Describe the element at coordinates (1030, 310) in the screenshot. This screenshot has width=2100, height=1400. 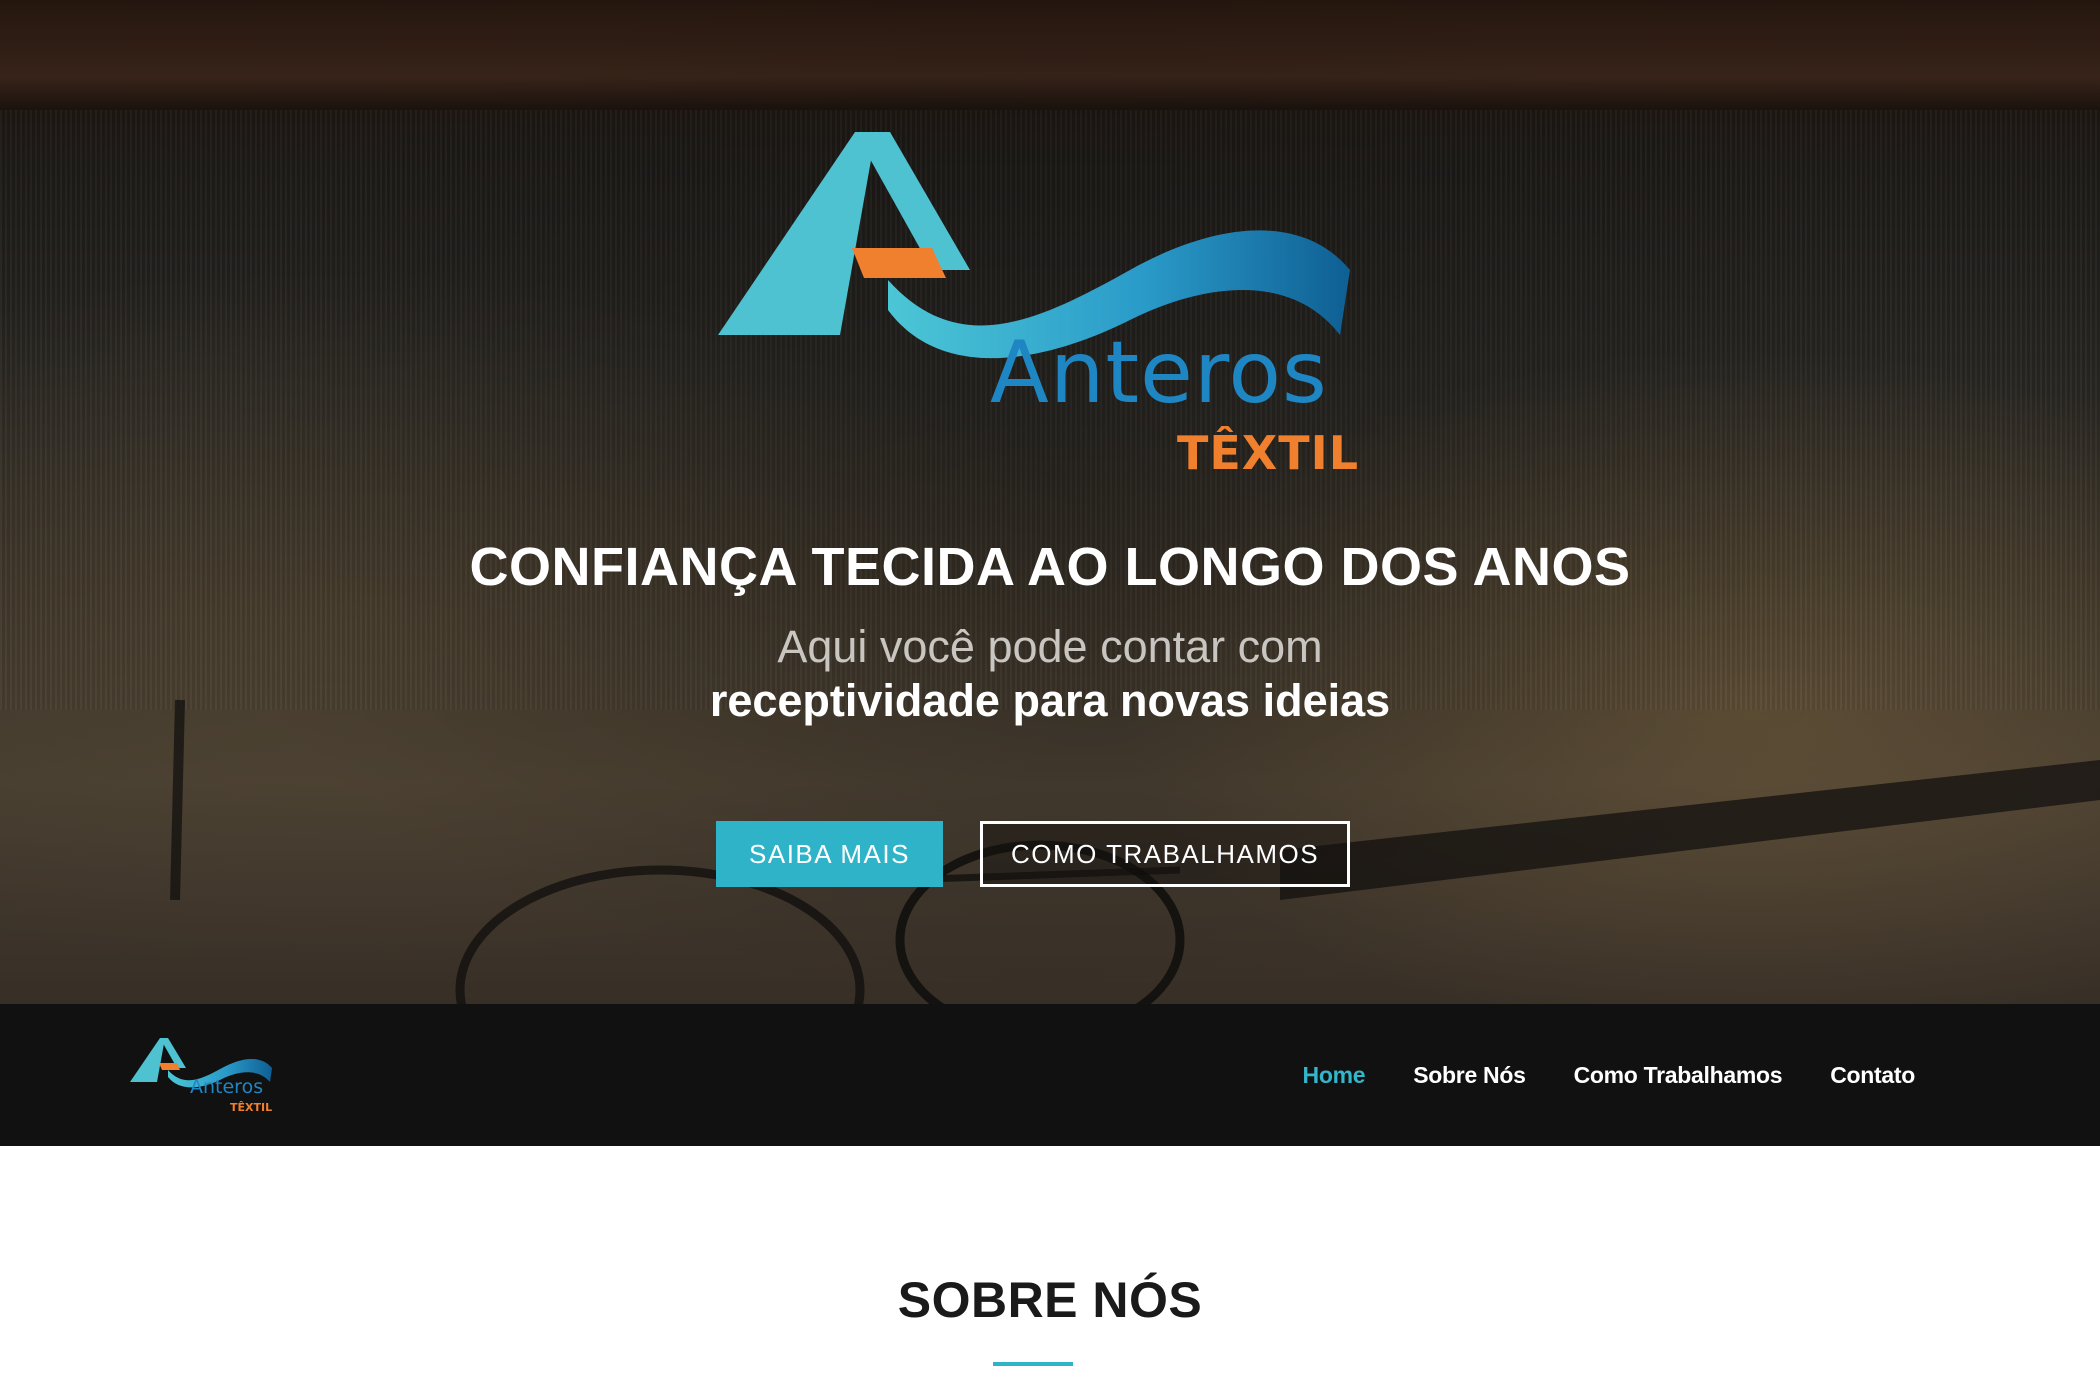
I see `hero-logo: Anteros TÊXTIL` at that location.